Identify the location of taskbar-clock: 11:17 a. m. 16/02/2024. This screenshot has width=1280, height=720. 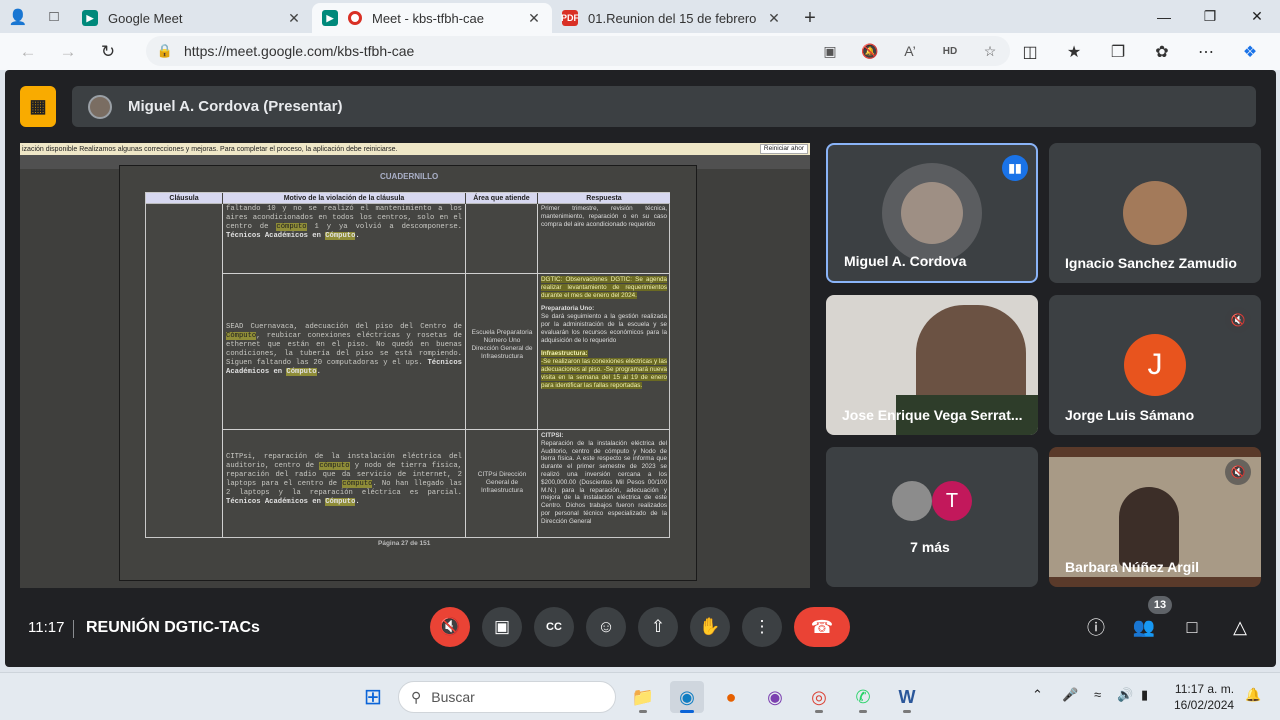
(1204, 697).